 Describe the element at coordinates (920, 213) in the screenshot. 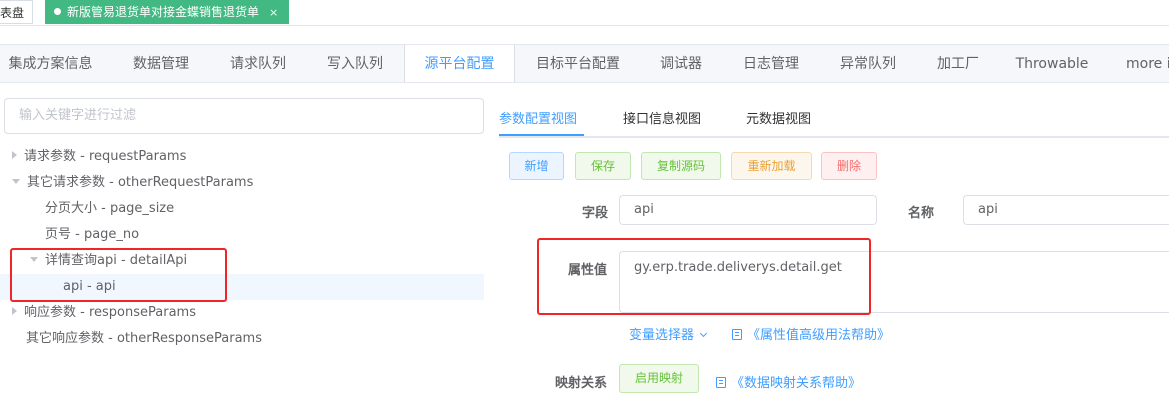

I see `name-label: 名称` at that location.